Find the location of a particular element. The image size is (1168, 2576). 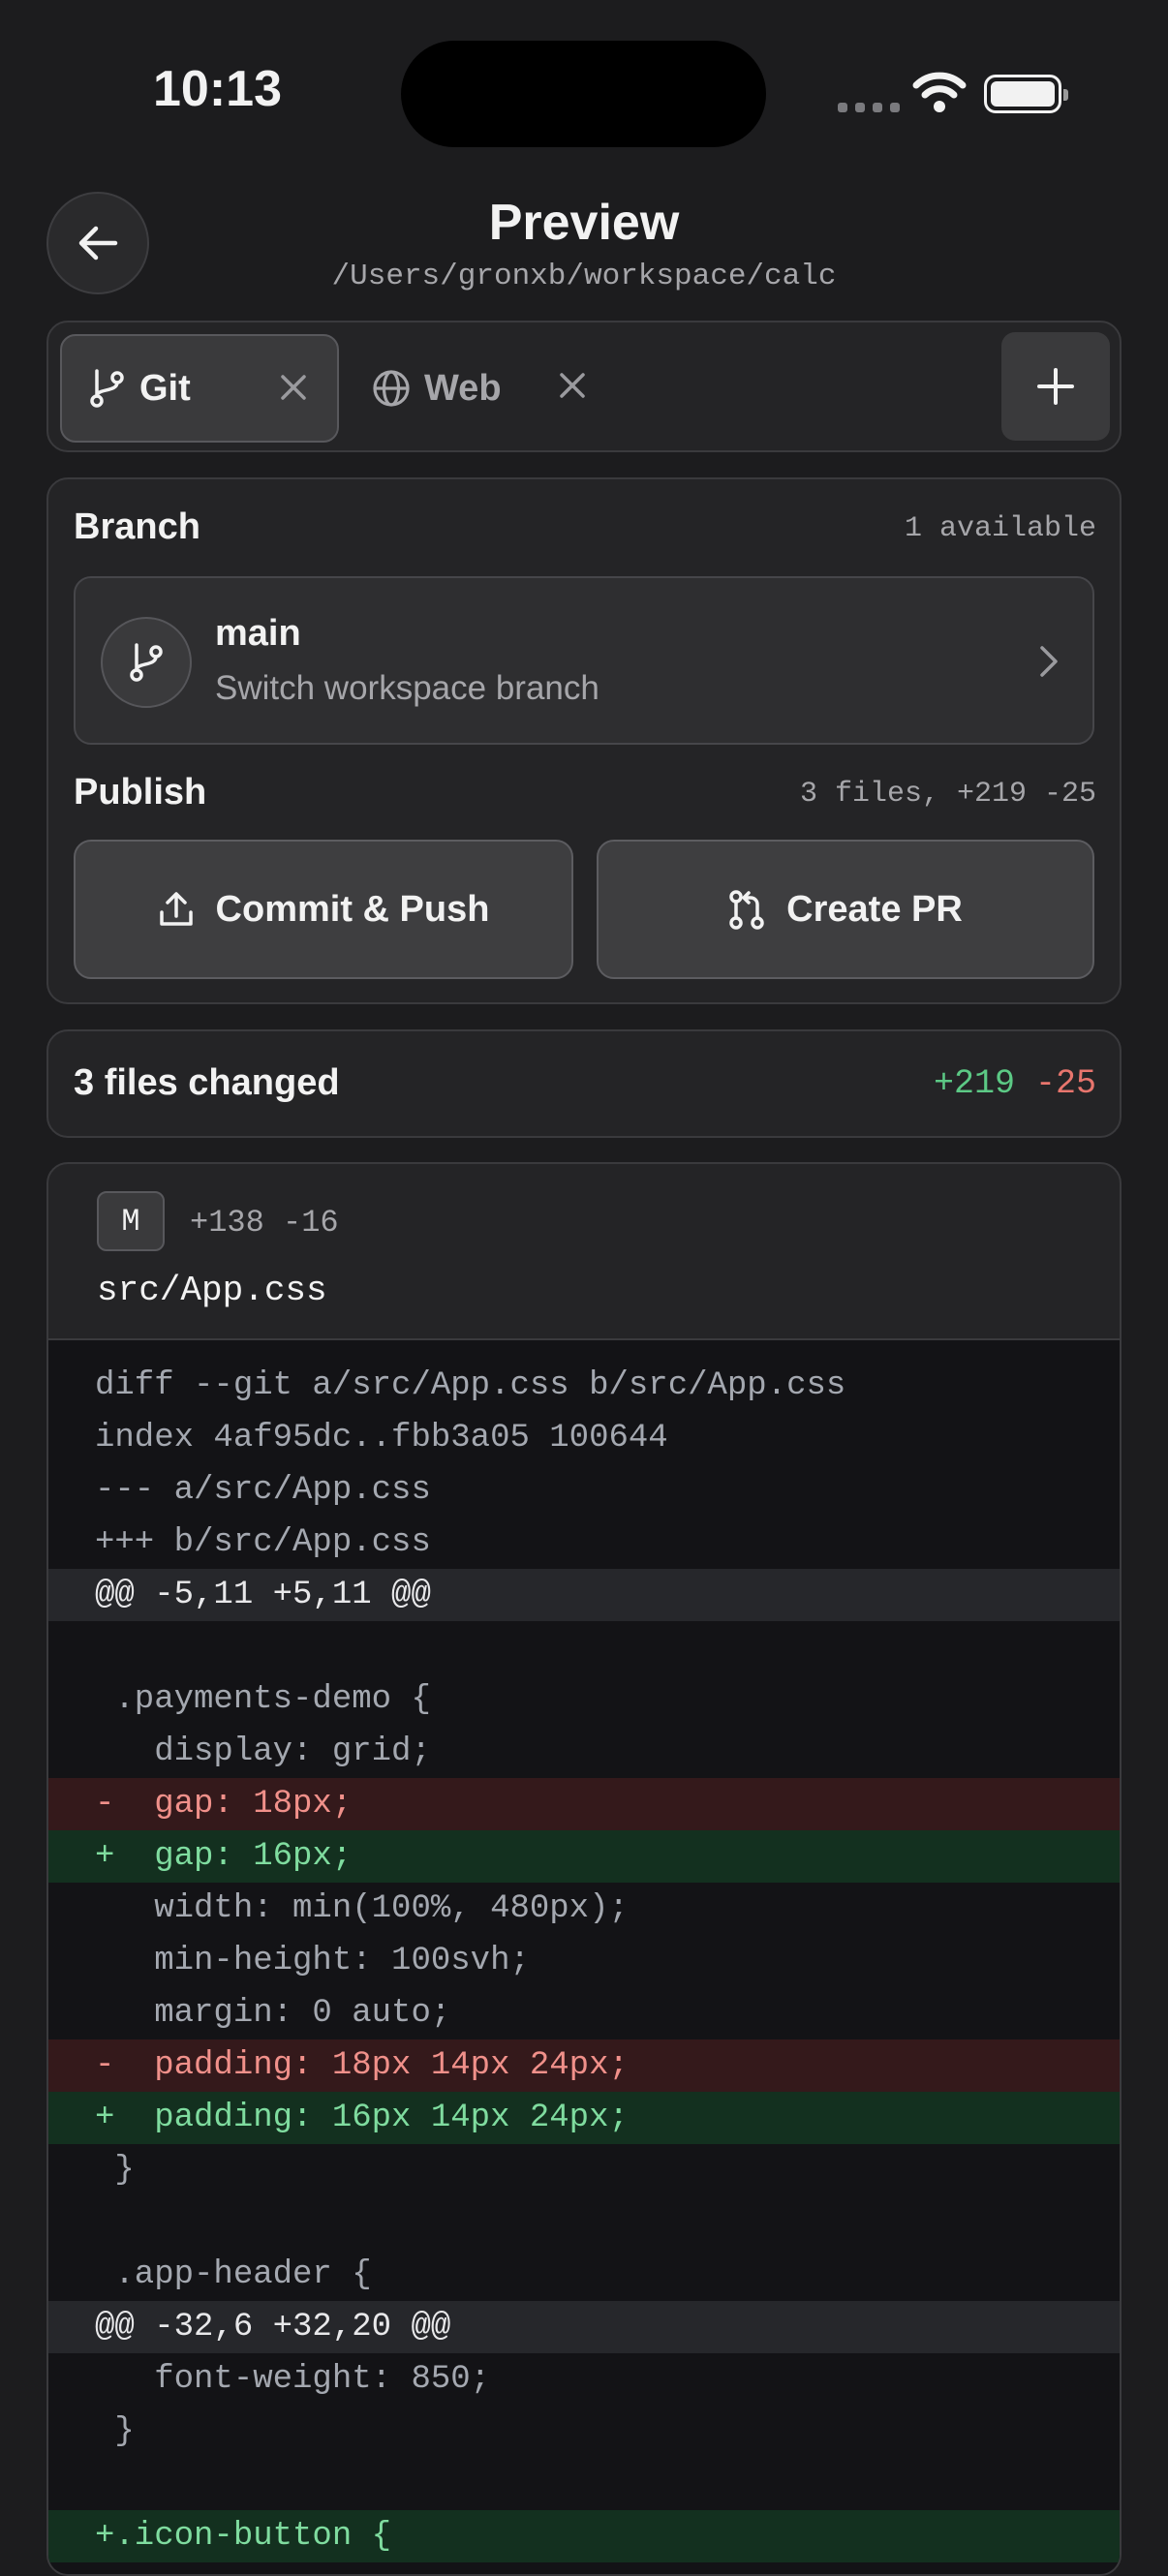

file-status-badge: M is located at coordinates (131, 1221).